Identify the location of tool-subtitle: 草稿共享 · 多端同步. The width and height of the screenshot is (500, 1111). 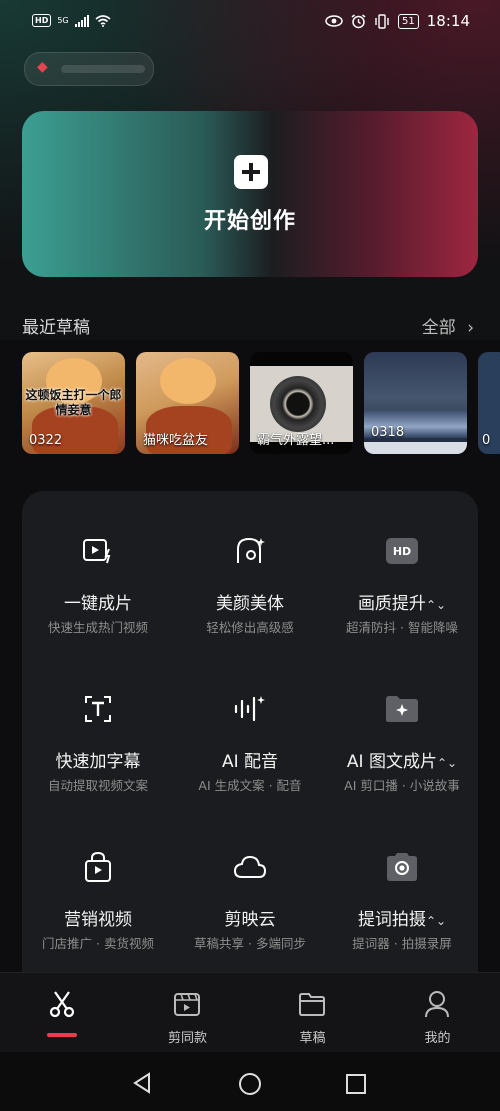
(250, 943).